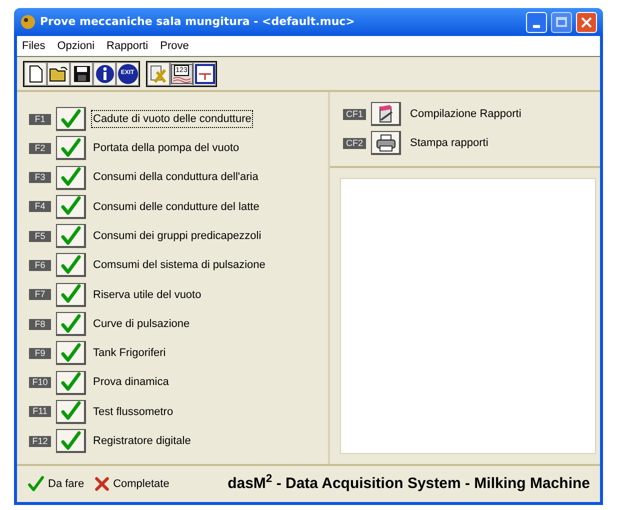 This screenshot has width=617, height=510. What do you see at coordinates (466, 114) in the screenshot?
I see `report-label: Compilazione Rapporti` at bounding box center [466, 114].